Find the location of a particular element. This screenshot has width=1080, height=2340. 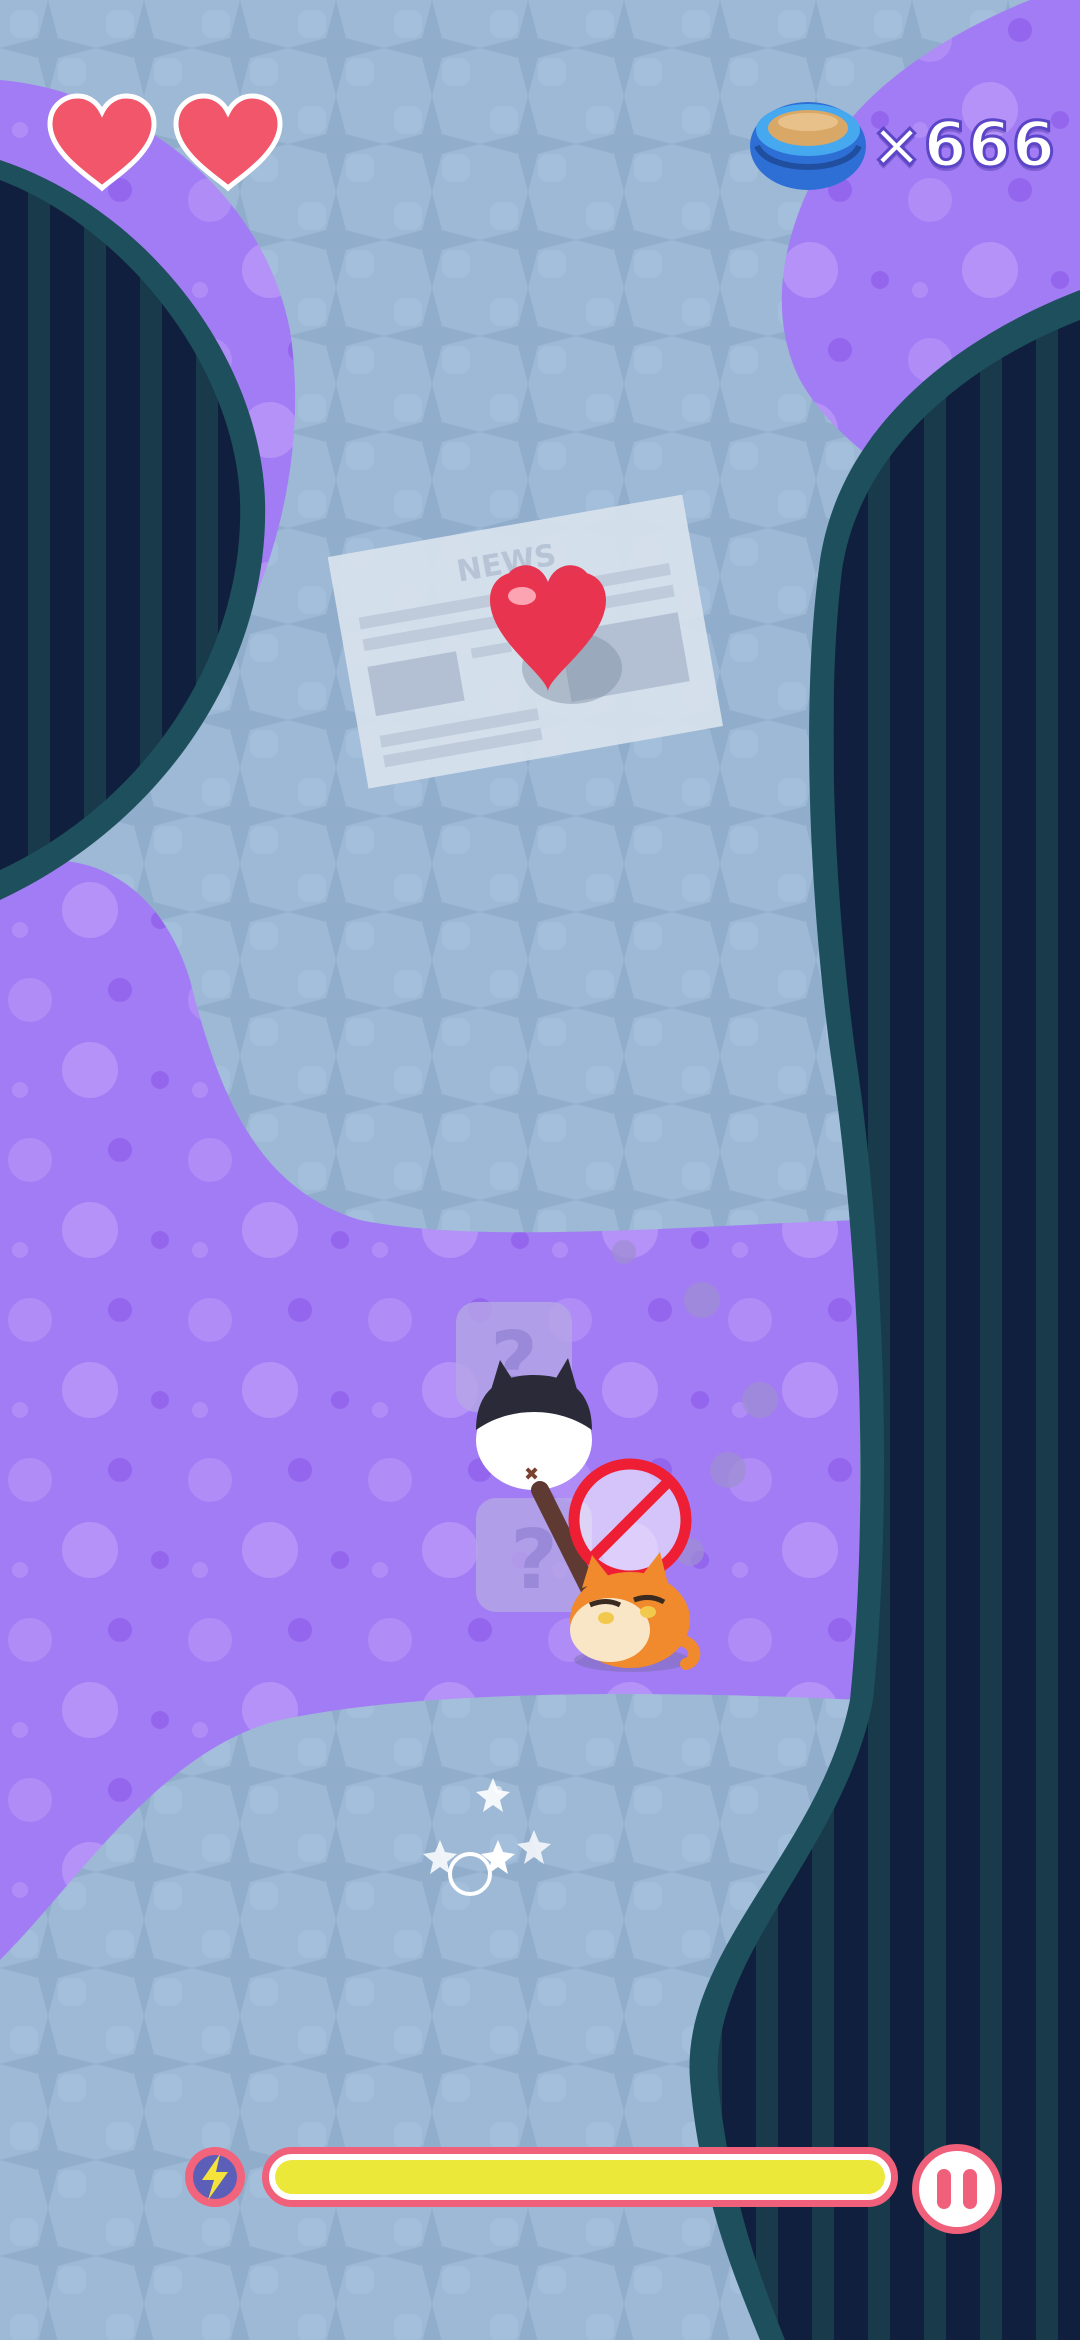

food-counter: ×666 is located at coordinates (903, 144).